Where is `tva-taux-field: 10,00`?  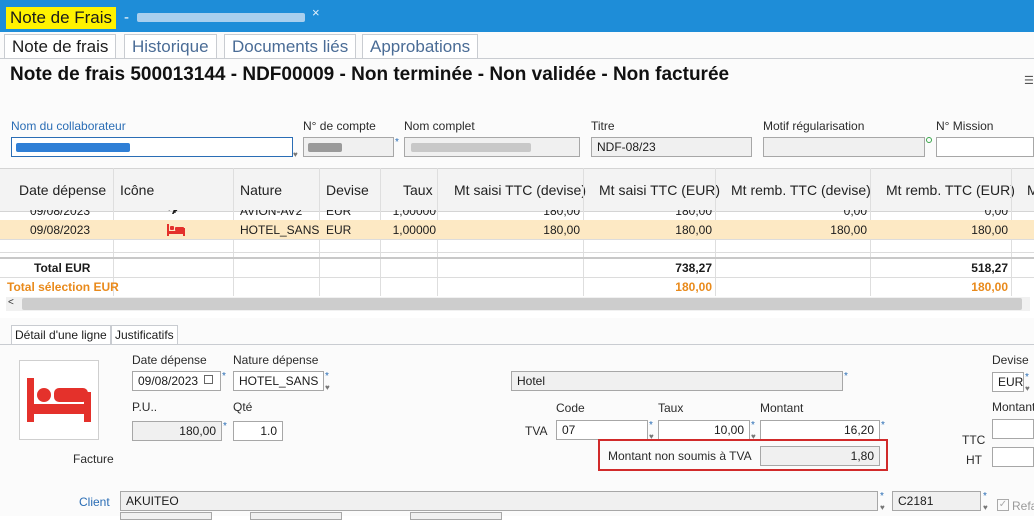
tva-taux-field: 10,00 is located at coordinates (704, 430).